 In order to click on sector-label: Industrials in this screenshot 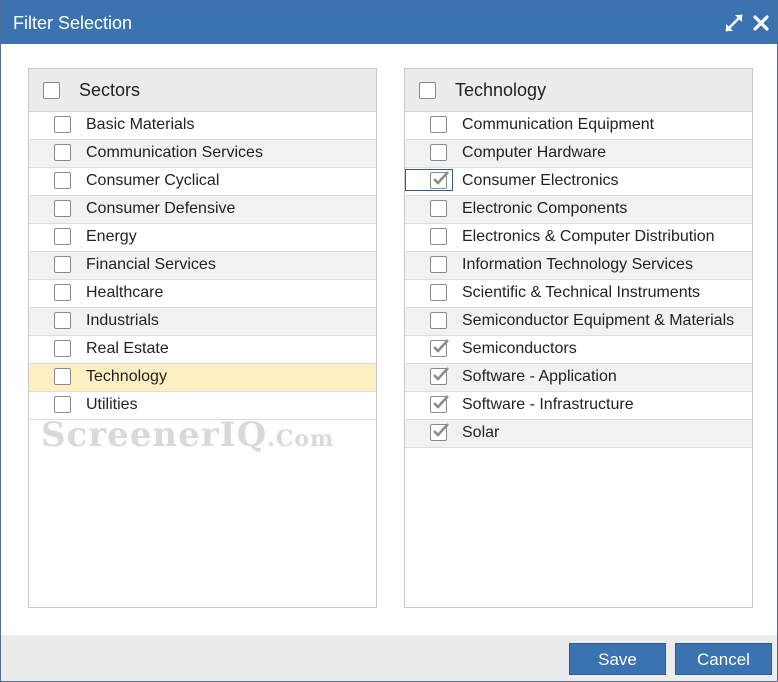, I will do `click(122, 320)`.